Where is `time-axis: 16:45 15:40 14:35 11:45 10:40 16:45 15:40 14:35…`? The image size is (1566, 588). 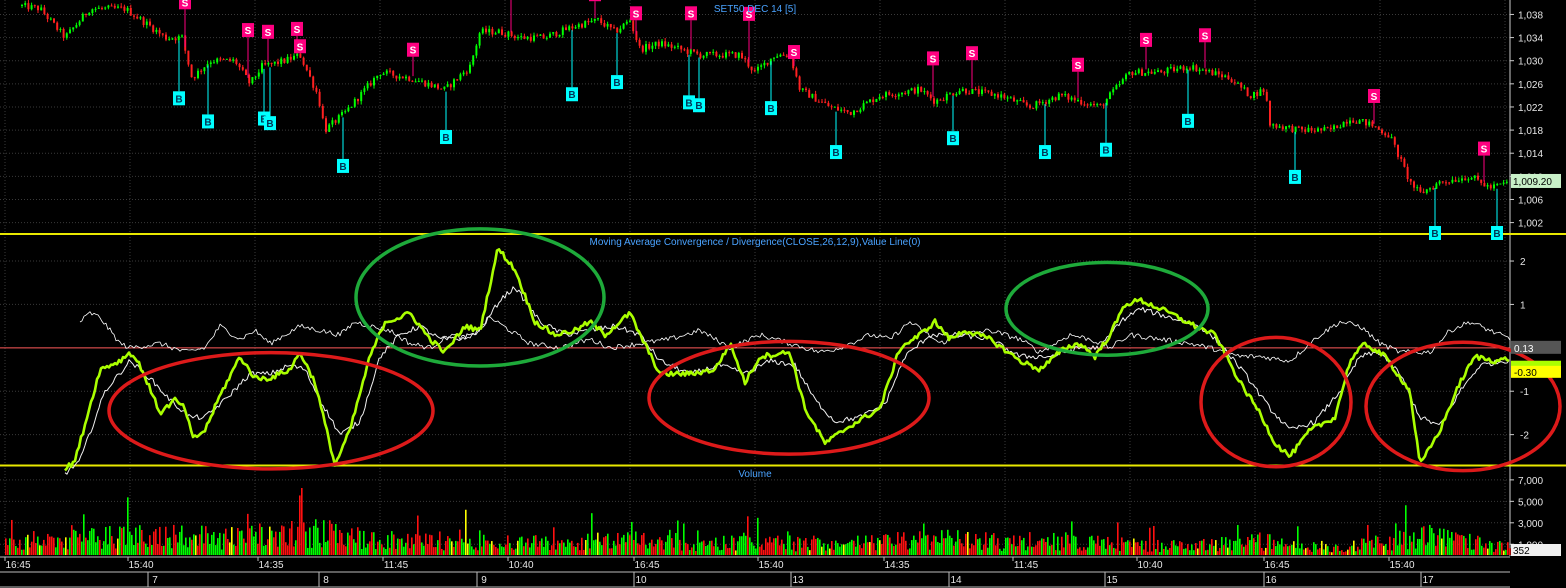
time-axis: 16:45 15:40 14:35 11:45 10:40 16:45 15:40 14:35… is located at coordinates (783, 572).